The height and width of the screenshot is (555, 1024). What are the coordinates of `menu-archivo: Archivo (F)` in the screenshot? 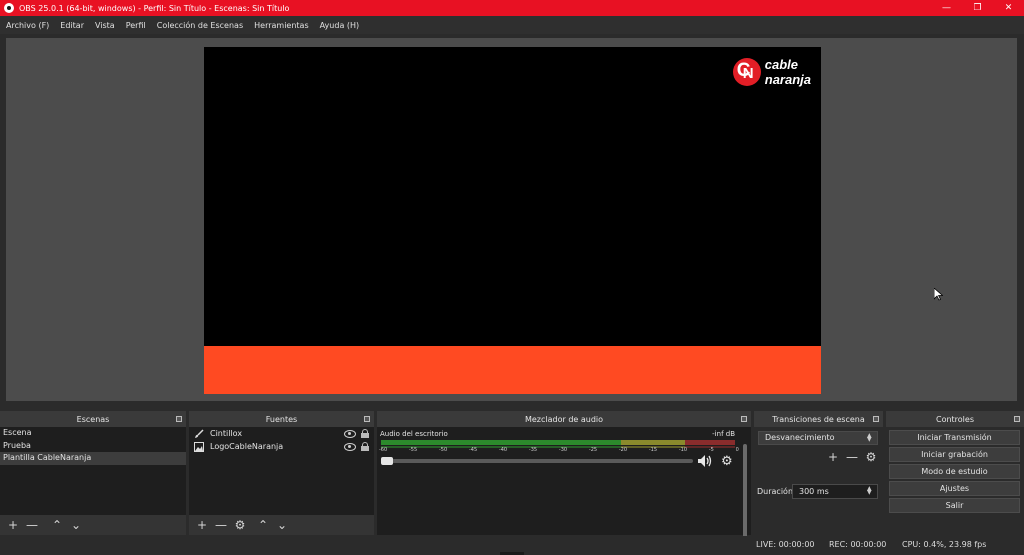 It's located at (27, 25).